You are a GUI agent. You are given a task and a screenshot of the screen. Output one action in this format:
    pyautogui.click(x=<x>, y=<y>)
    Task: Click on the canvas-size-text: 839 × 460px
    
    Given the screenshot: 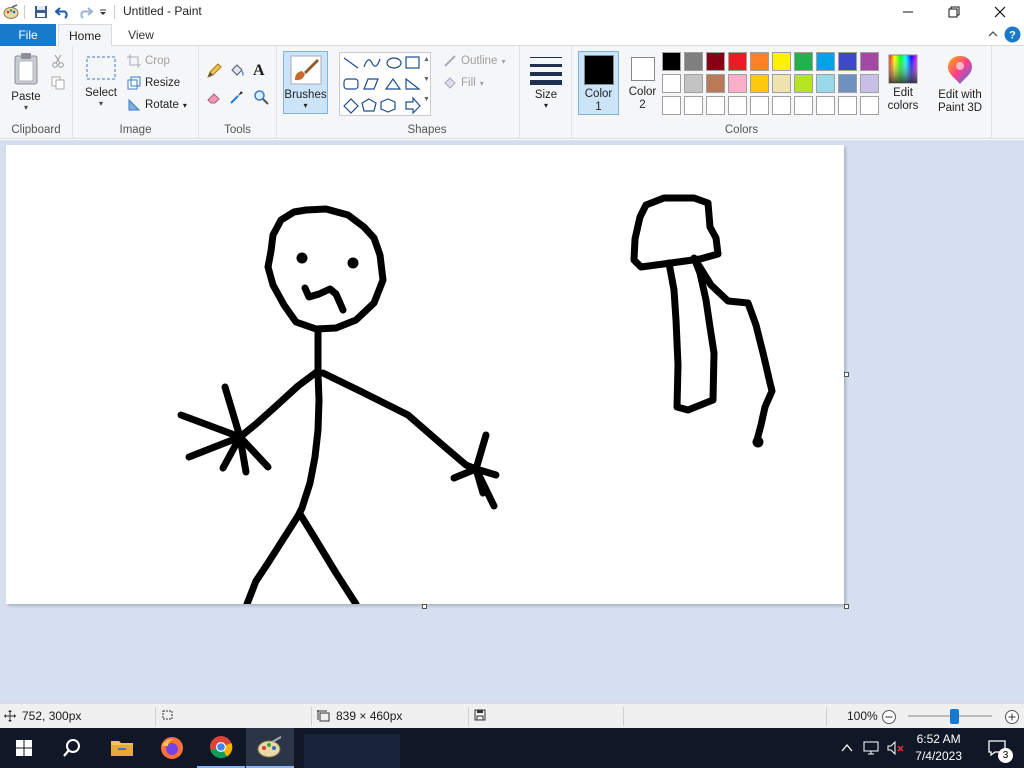 What is the action you would take?
    pyautogui.click(x=369, y=716)
    